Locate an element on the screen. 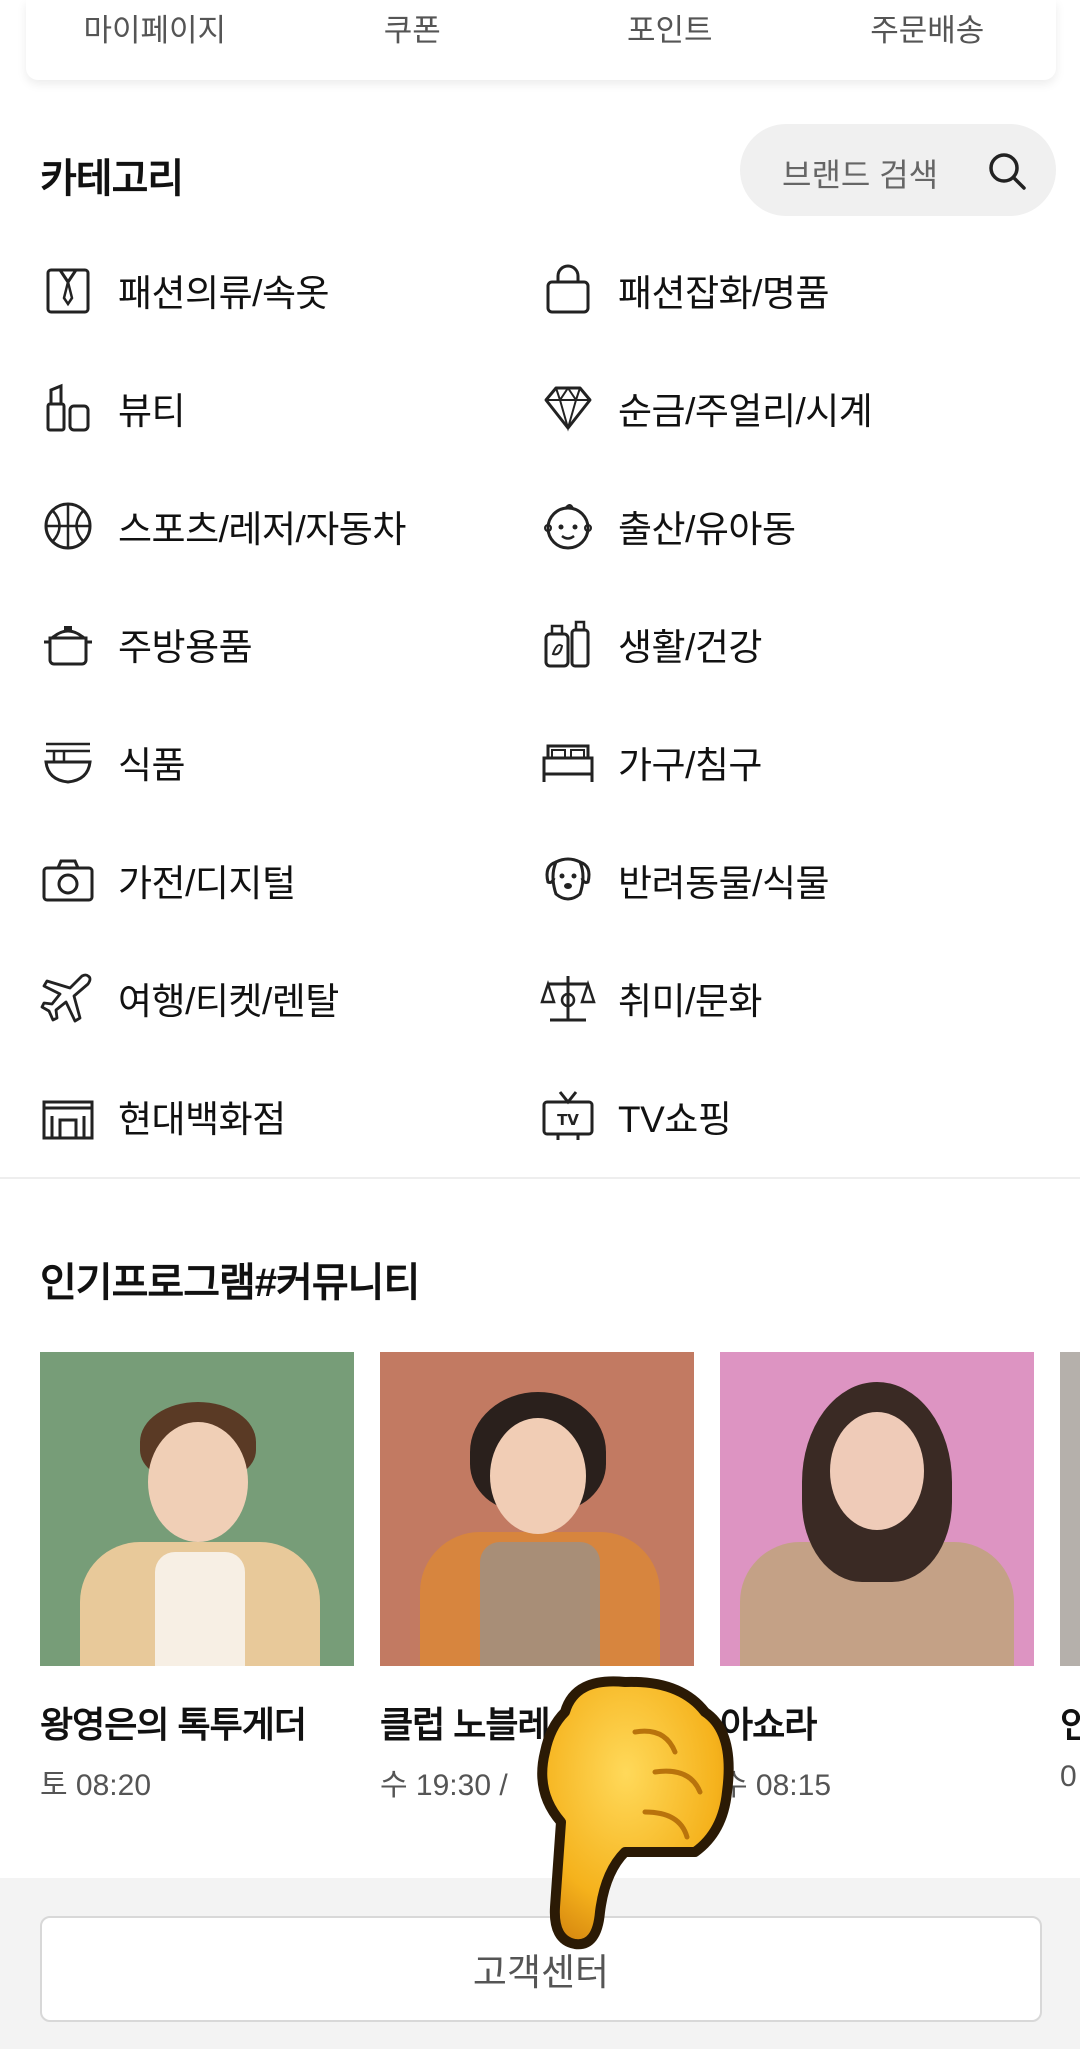 The image size is (1080, 2049). category-label: 뷰티 is located at coordinates (152, 411).